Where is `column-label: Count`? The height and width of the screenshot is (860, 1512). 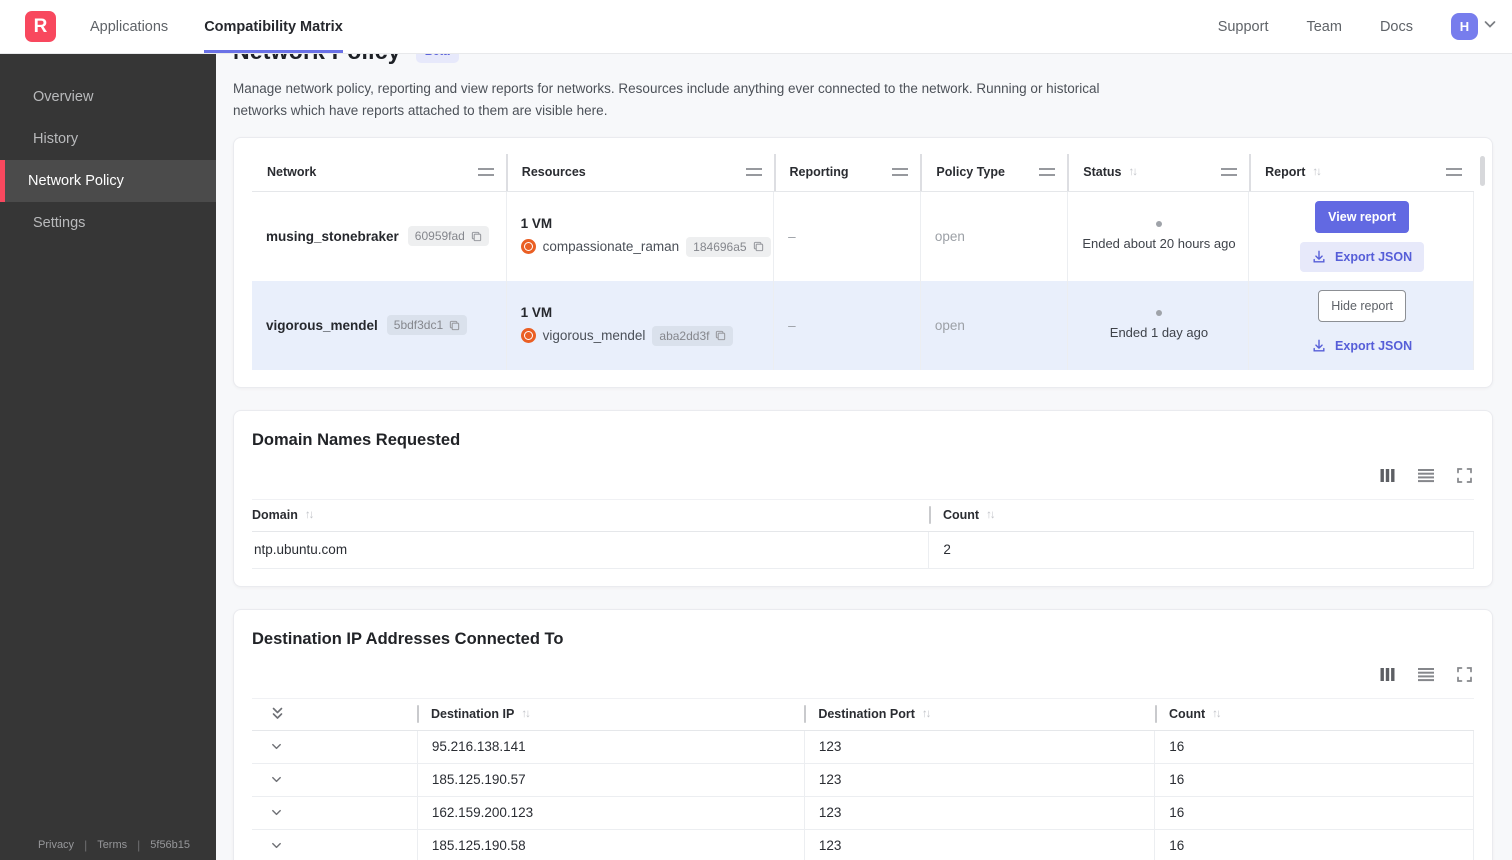
column-label: Count is located at coordinates (1187, 714).